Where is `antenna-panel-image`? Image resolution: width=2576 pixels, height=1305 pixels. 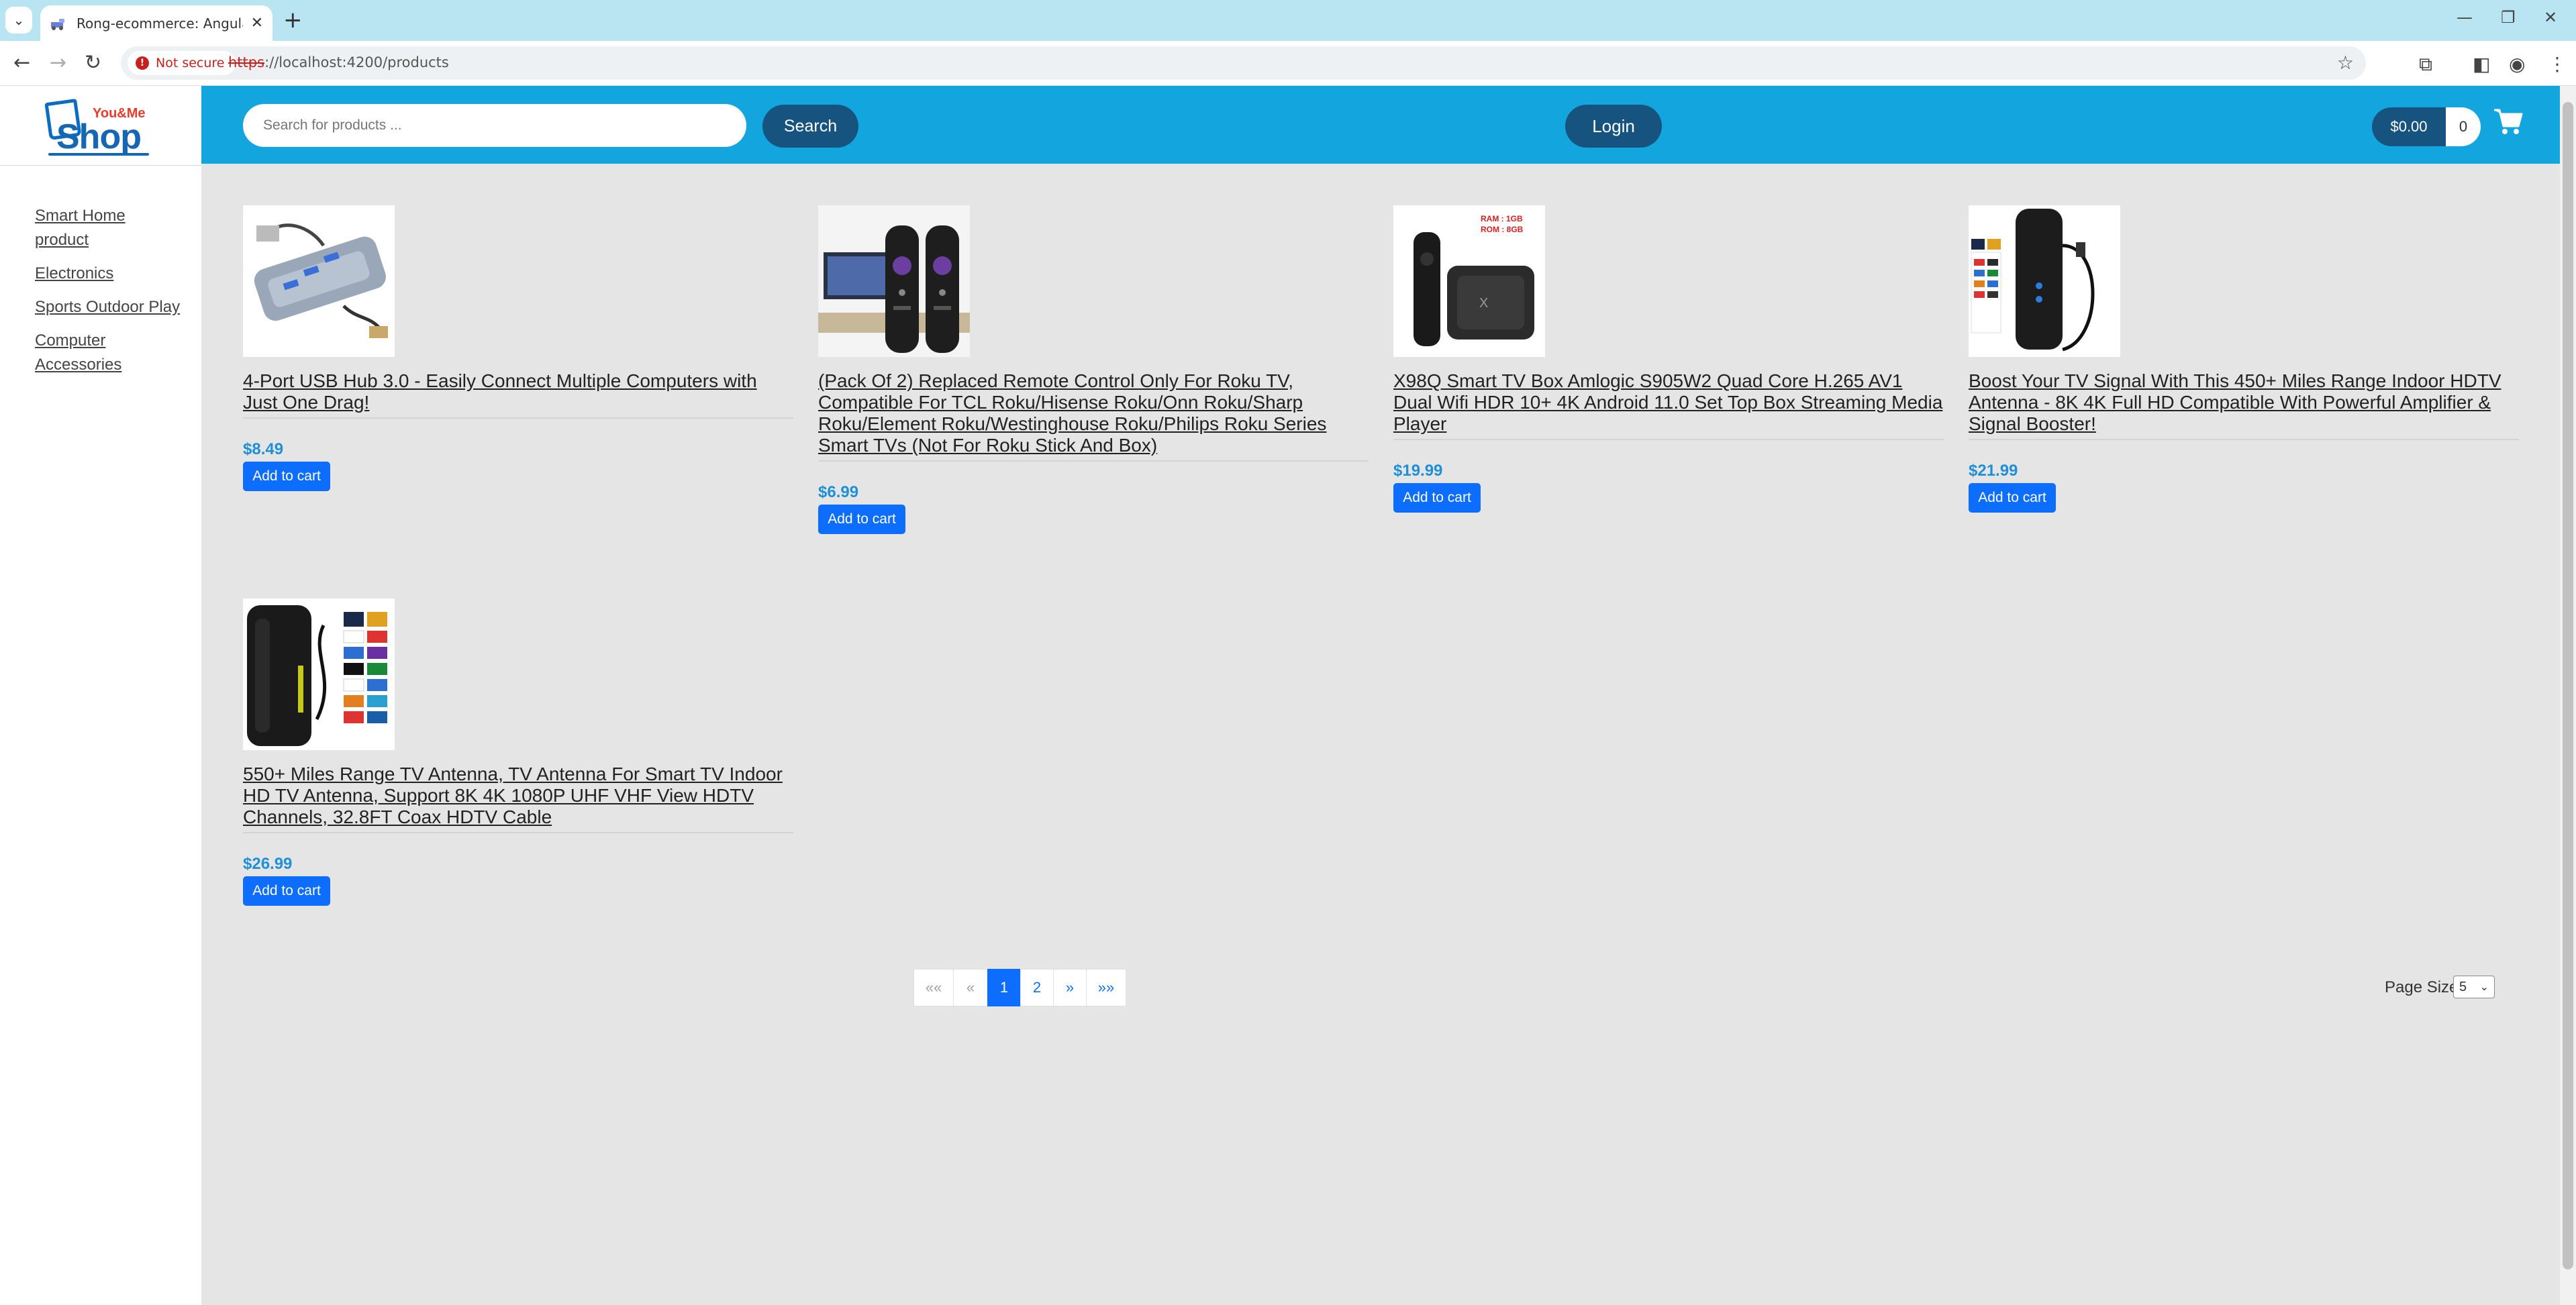
antenna-panel-image is located at coordinates (319, 674).